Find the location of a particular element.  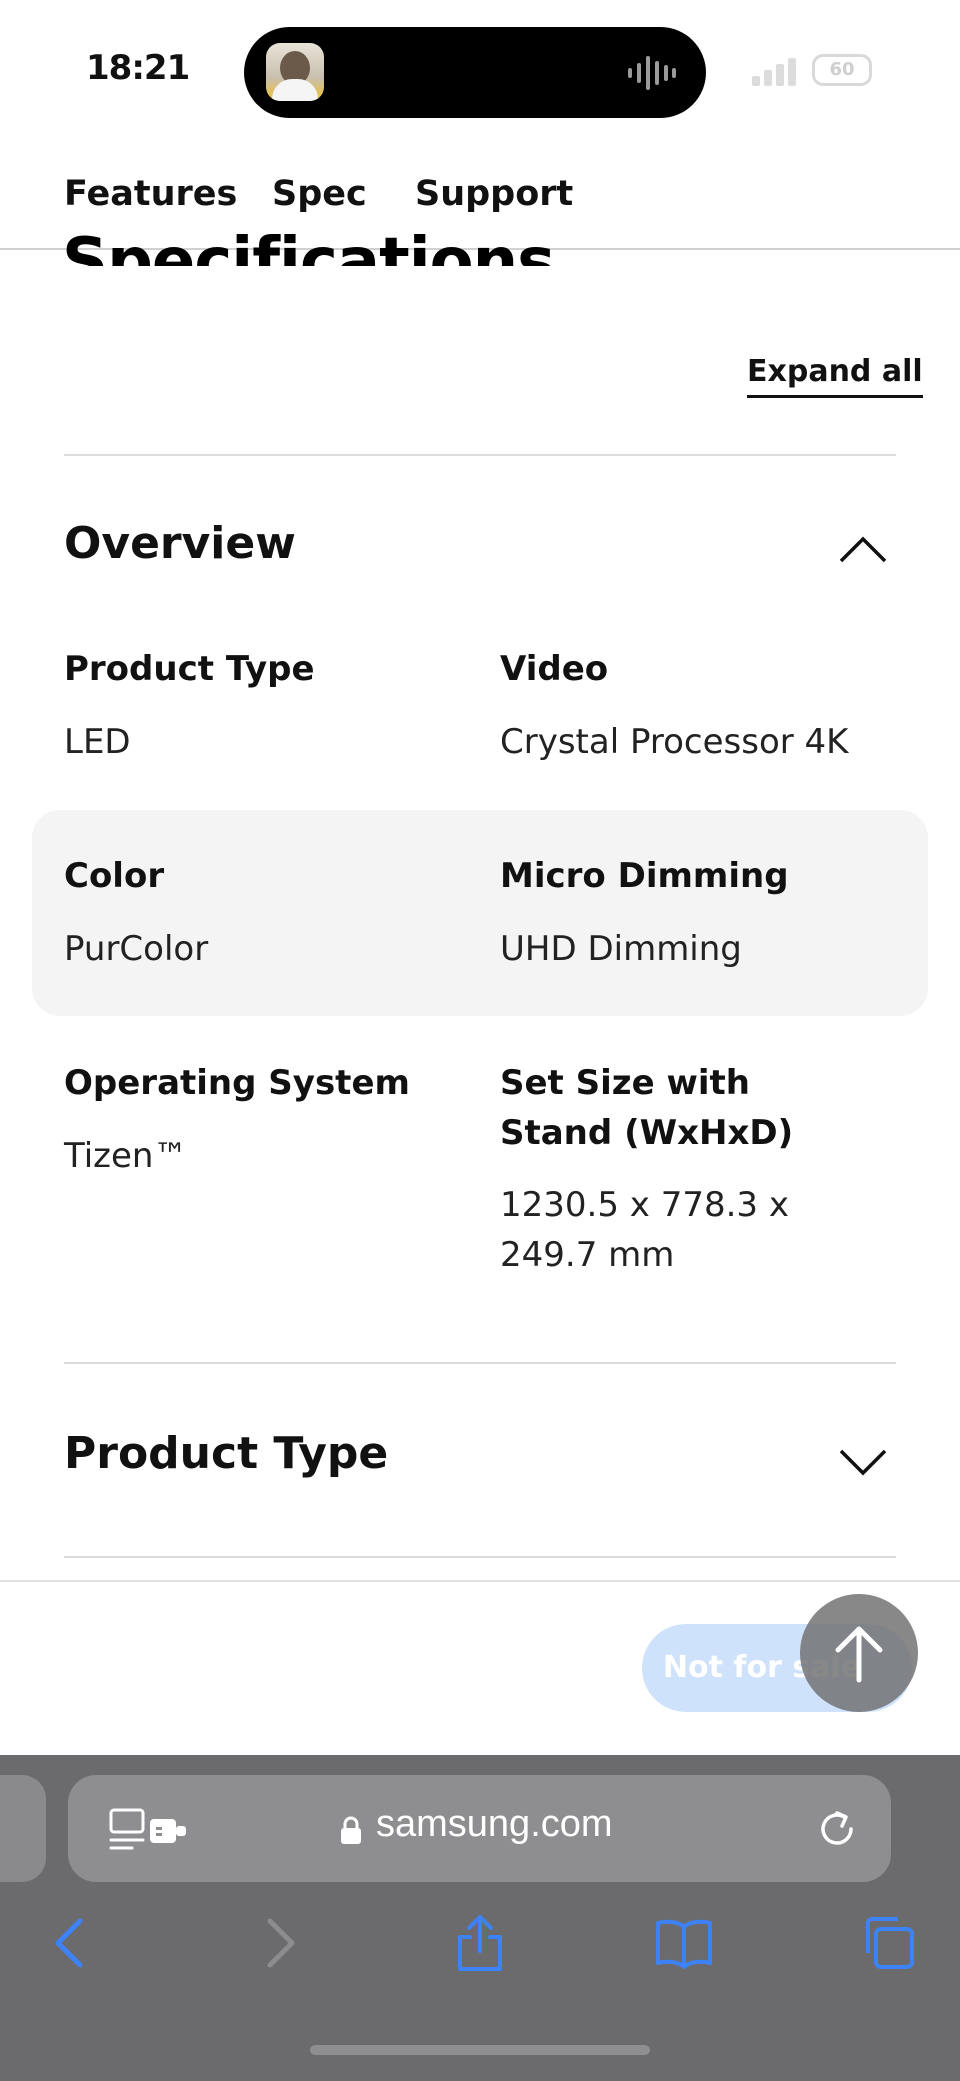

reader-mode-icon is located at coordinates (149, 1829).